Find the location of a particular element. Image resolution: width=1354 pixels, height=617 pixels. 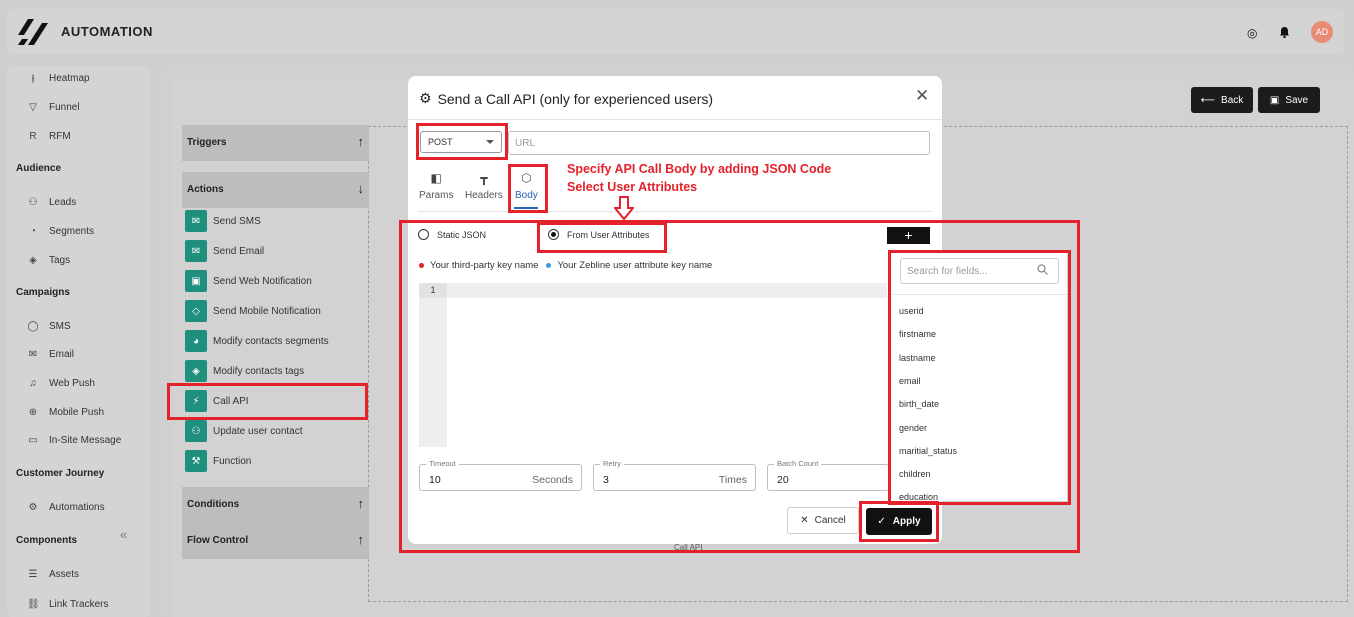

sidebar-item-label: Email is located at coordinates (62, 355).